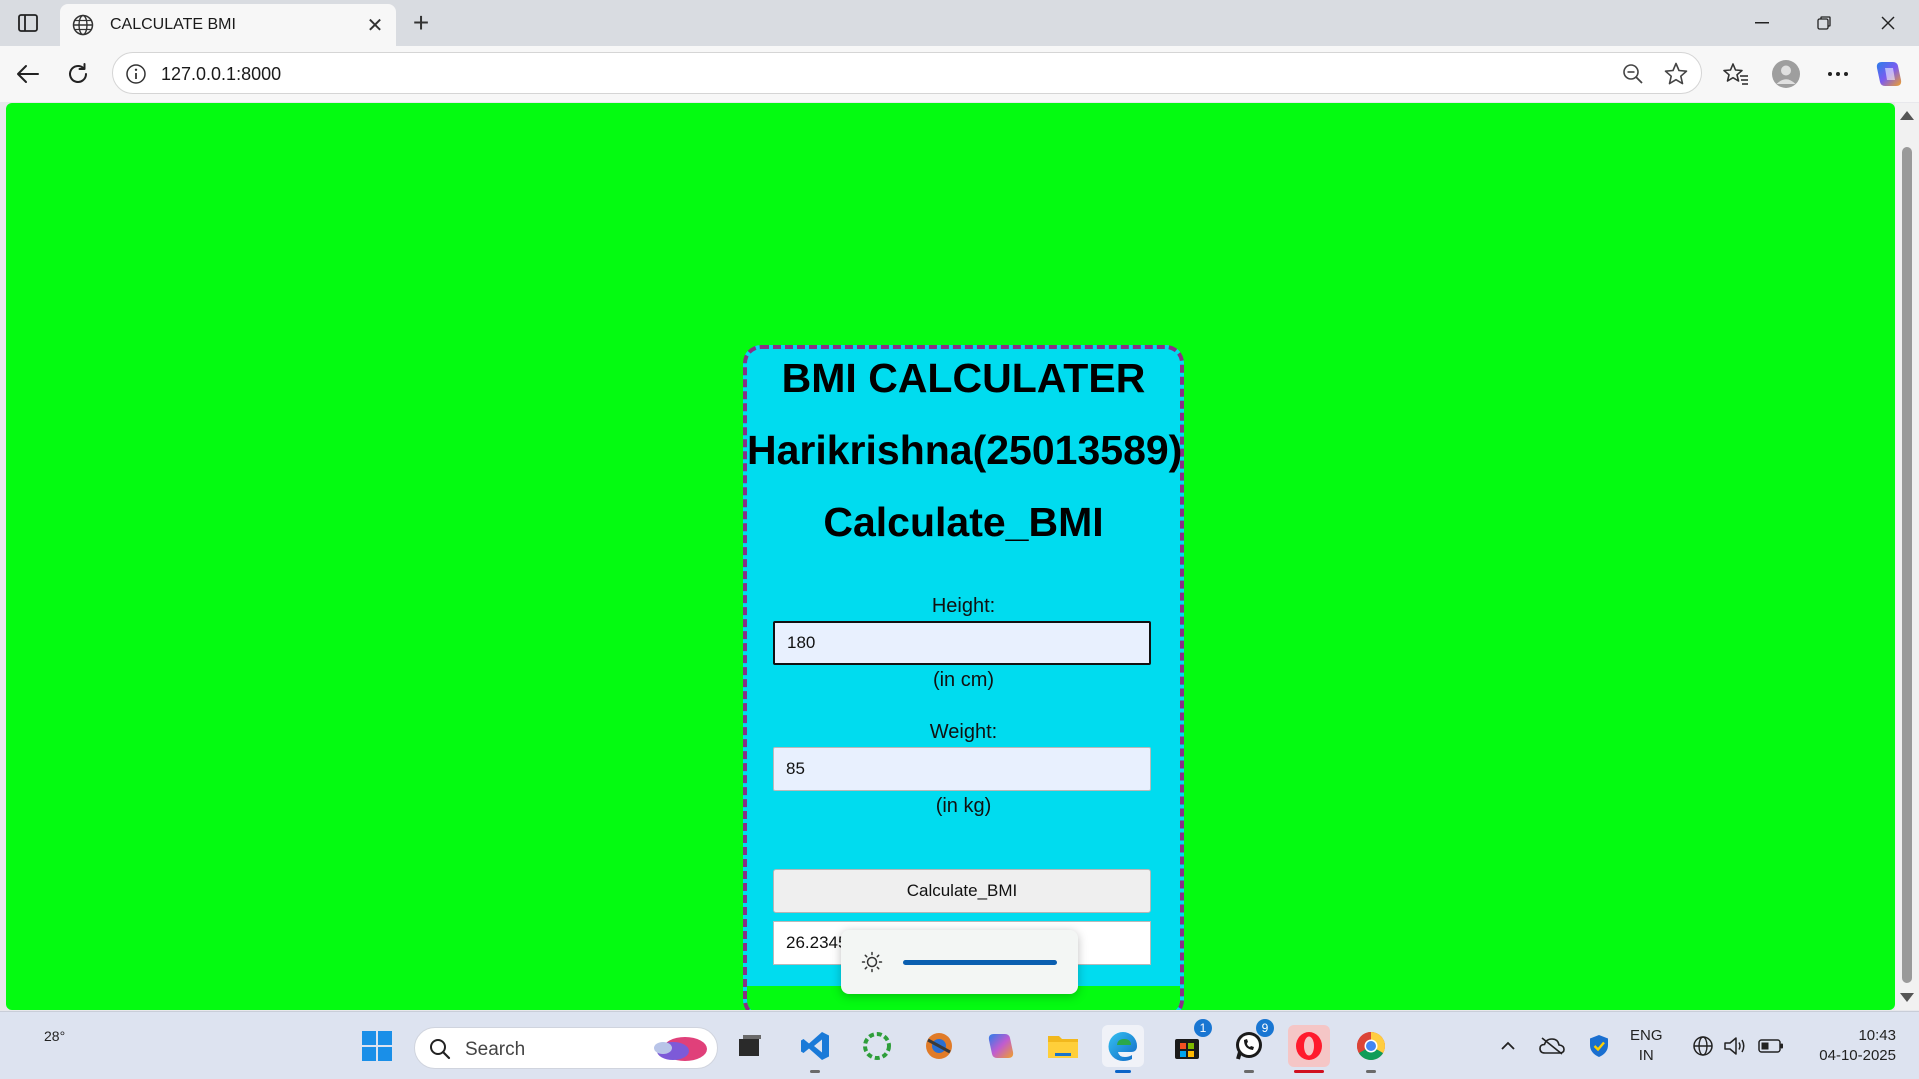  Describe the element at coordinates (815, 1049) in the screenshot. I see `vscode-icon` at that location.